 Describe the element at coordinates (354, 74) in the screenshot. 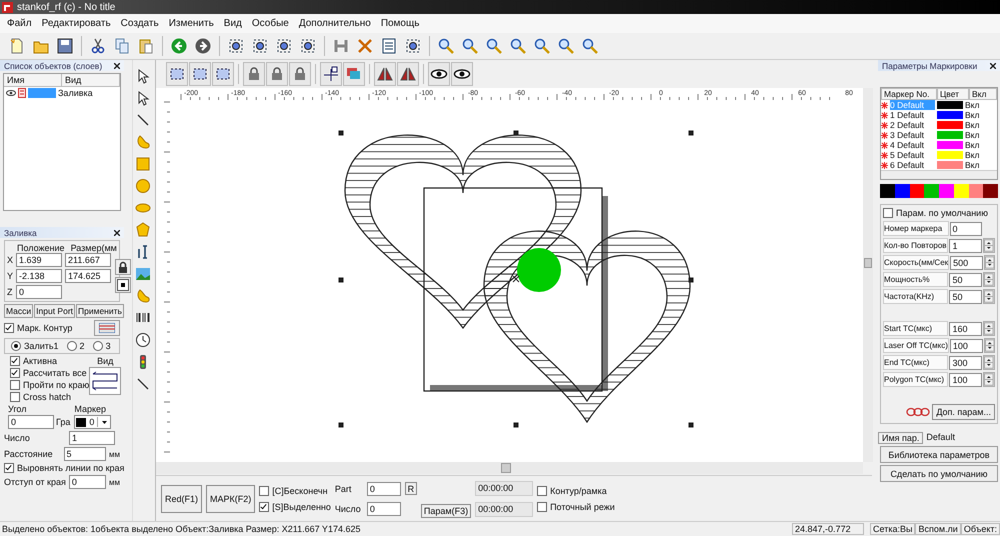

I see `layers-icon` at that location.